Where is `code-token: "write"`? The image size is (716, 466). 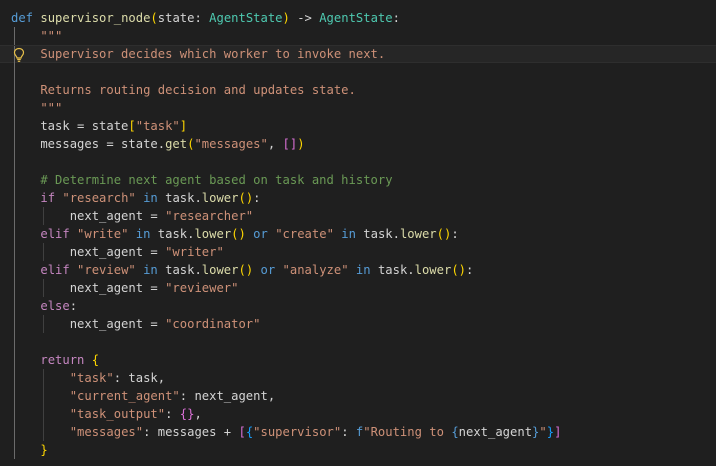 code-token: "write" is located at coordinates (103, 234).